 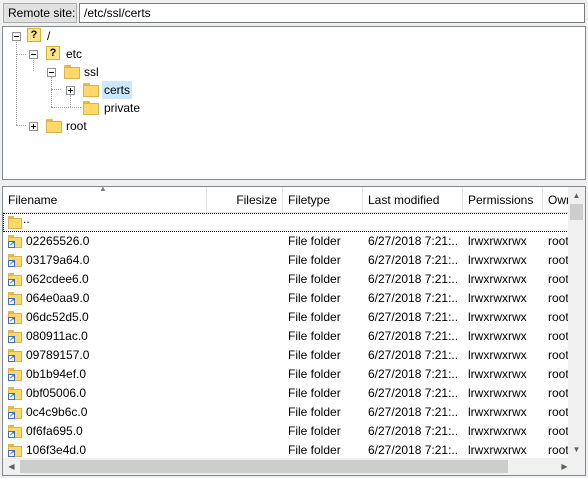 I want to click on scroll-left-icon: ◀, so click(x=11, y=466).